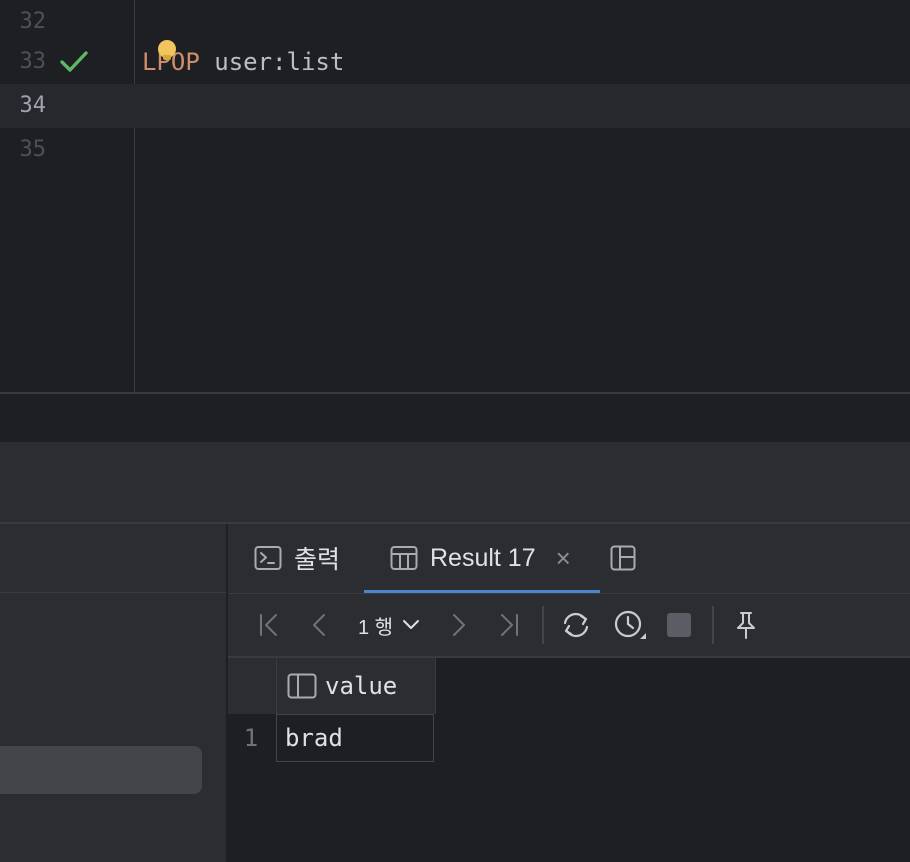 This screenshot has width=910, height=862. I want to click on column-header-value: value, so click(356, 686).